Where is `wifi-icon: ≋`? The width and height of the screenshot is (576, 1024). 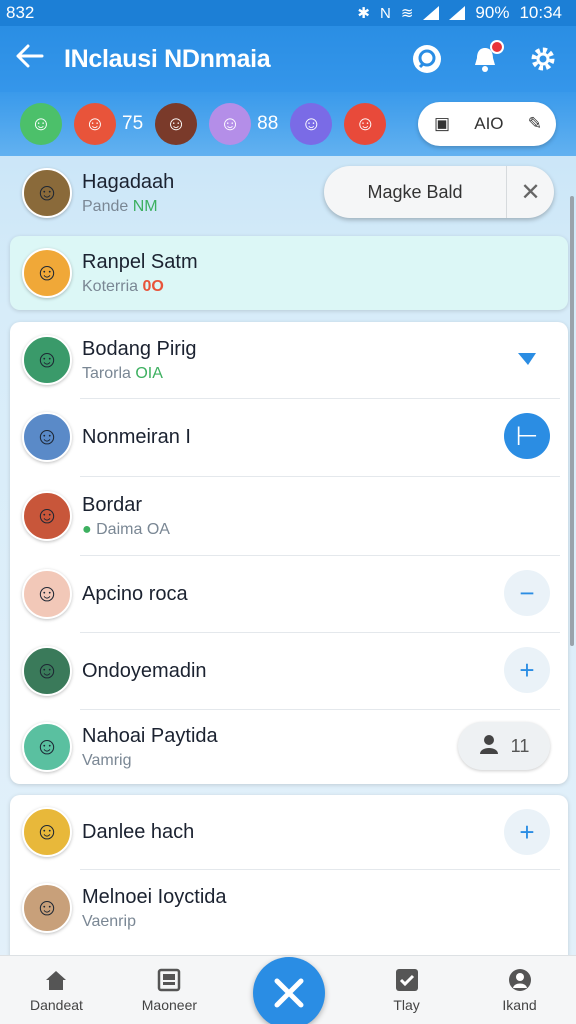
wifi-icon: ≋ is located at coordinates (407, 13).